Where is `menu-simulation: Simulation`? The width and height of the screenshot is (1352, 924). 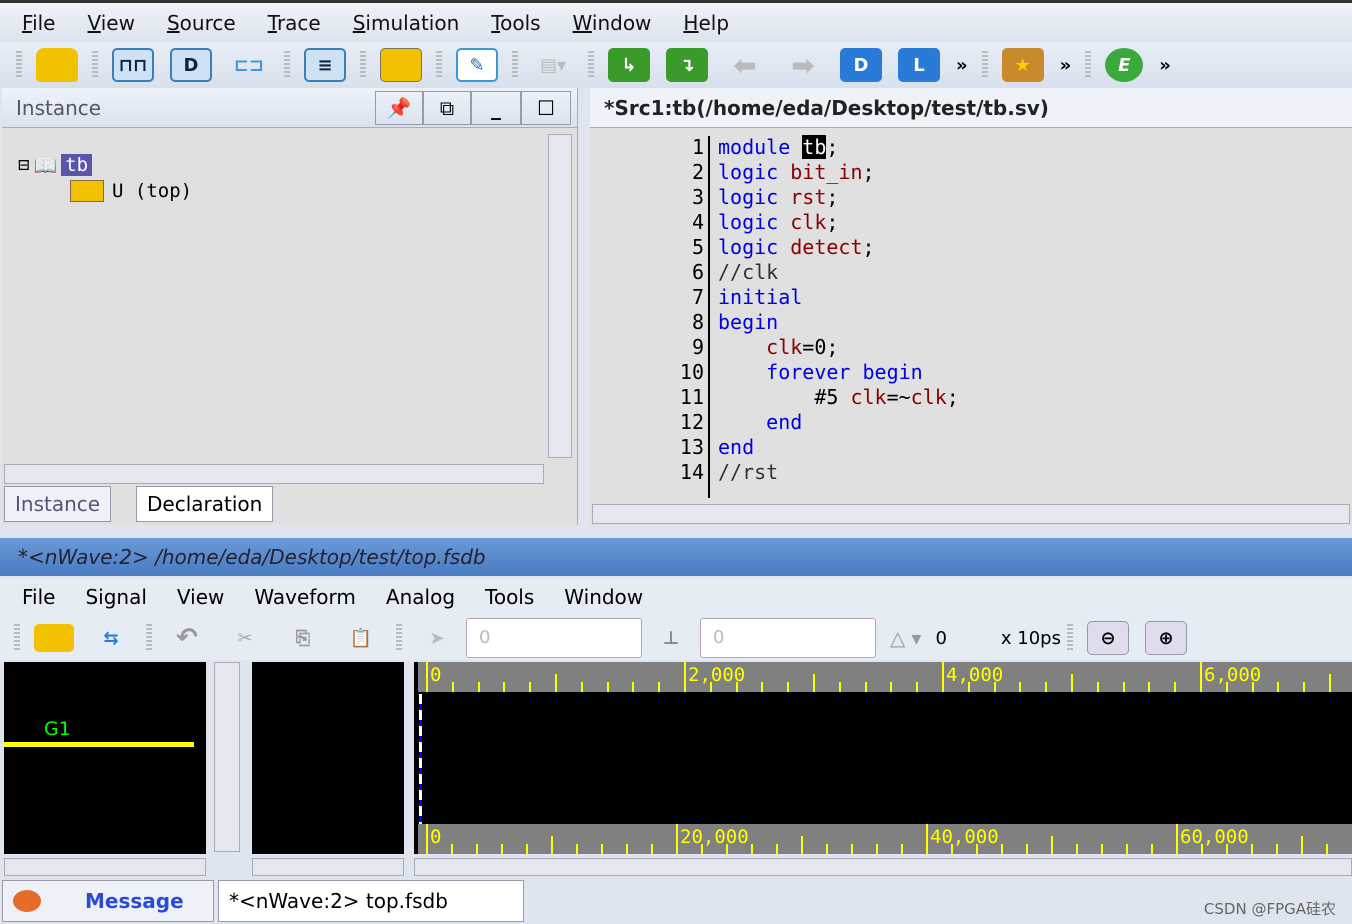
menu-simulation: Simulation is located at coordinates (406, 23).